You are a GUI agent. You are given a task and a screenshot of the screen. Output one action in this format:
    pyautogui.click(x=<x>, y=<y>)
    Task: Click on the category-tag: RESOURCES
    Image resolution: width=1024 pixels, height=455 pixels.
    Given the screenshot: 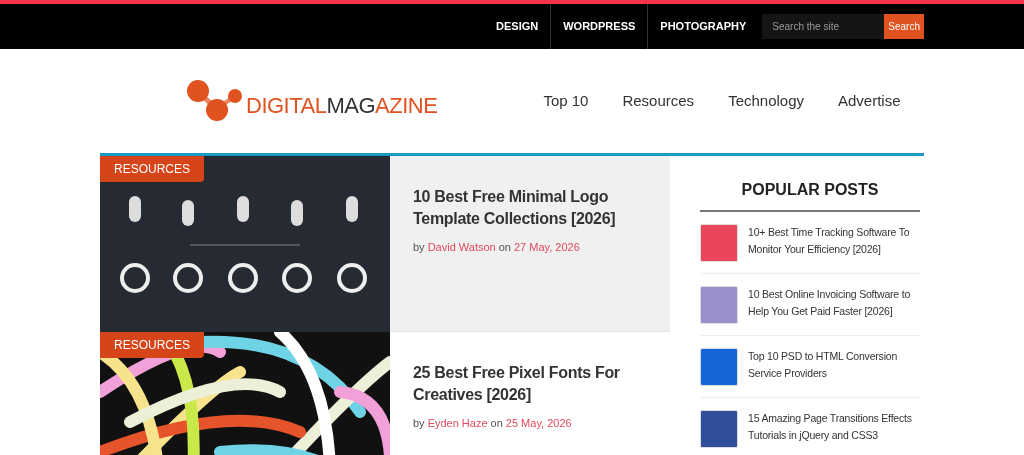 What is the action you would take?
    pyautogui.click(x=152, y=345)
    